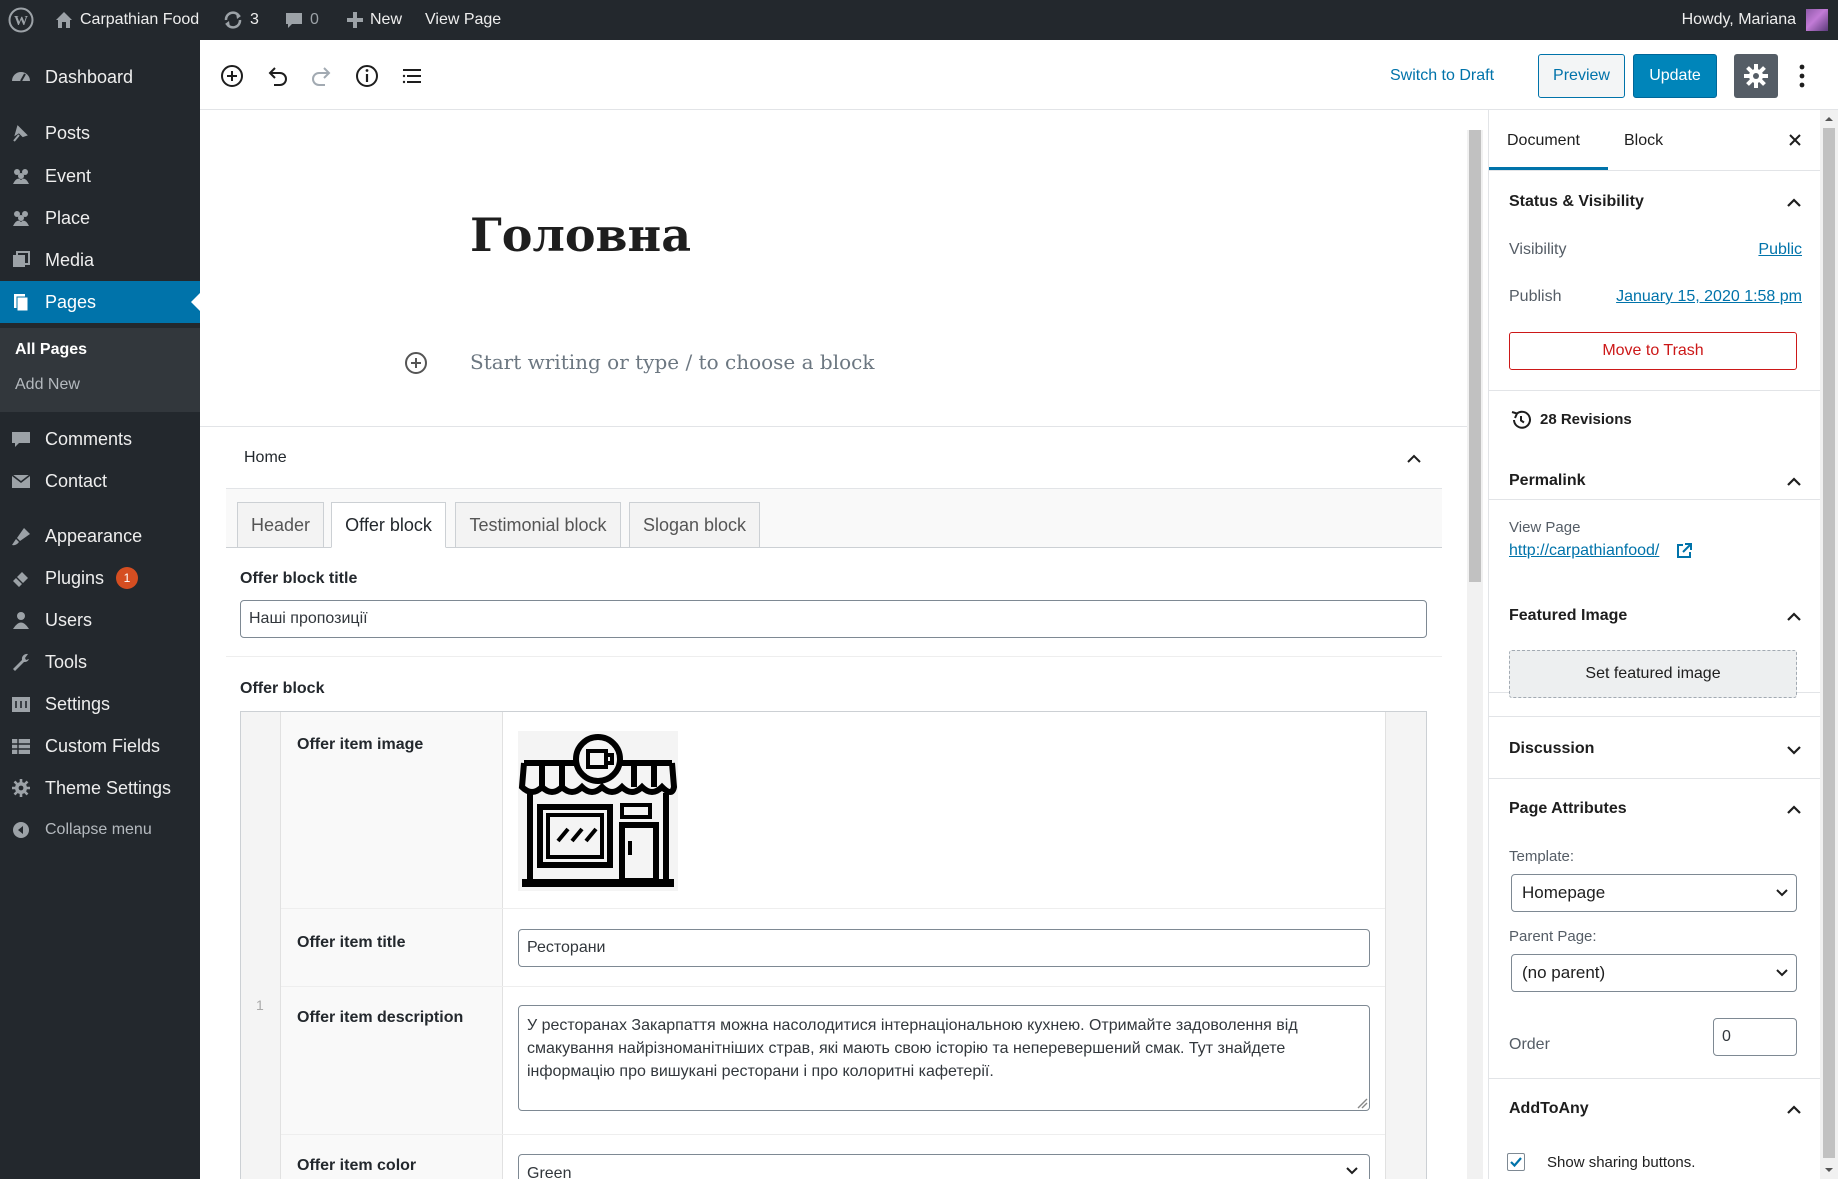 Image resolution: width=1838 pixels, height=1179 pixels. Describe the element at coordinates (351, 942) in the screenshot. I see `offer-item-title-label: Offer item title` at that location.